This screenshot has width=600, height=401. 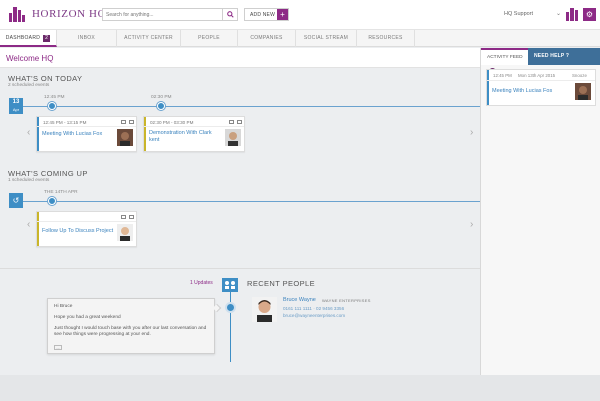 I want to click on right-panel-tabs: ACTIVITY FEED1 NEED HELP ?, so click(x=540, y=61).